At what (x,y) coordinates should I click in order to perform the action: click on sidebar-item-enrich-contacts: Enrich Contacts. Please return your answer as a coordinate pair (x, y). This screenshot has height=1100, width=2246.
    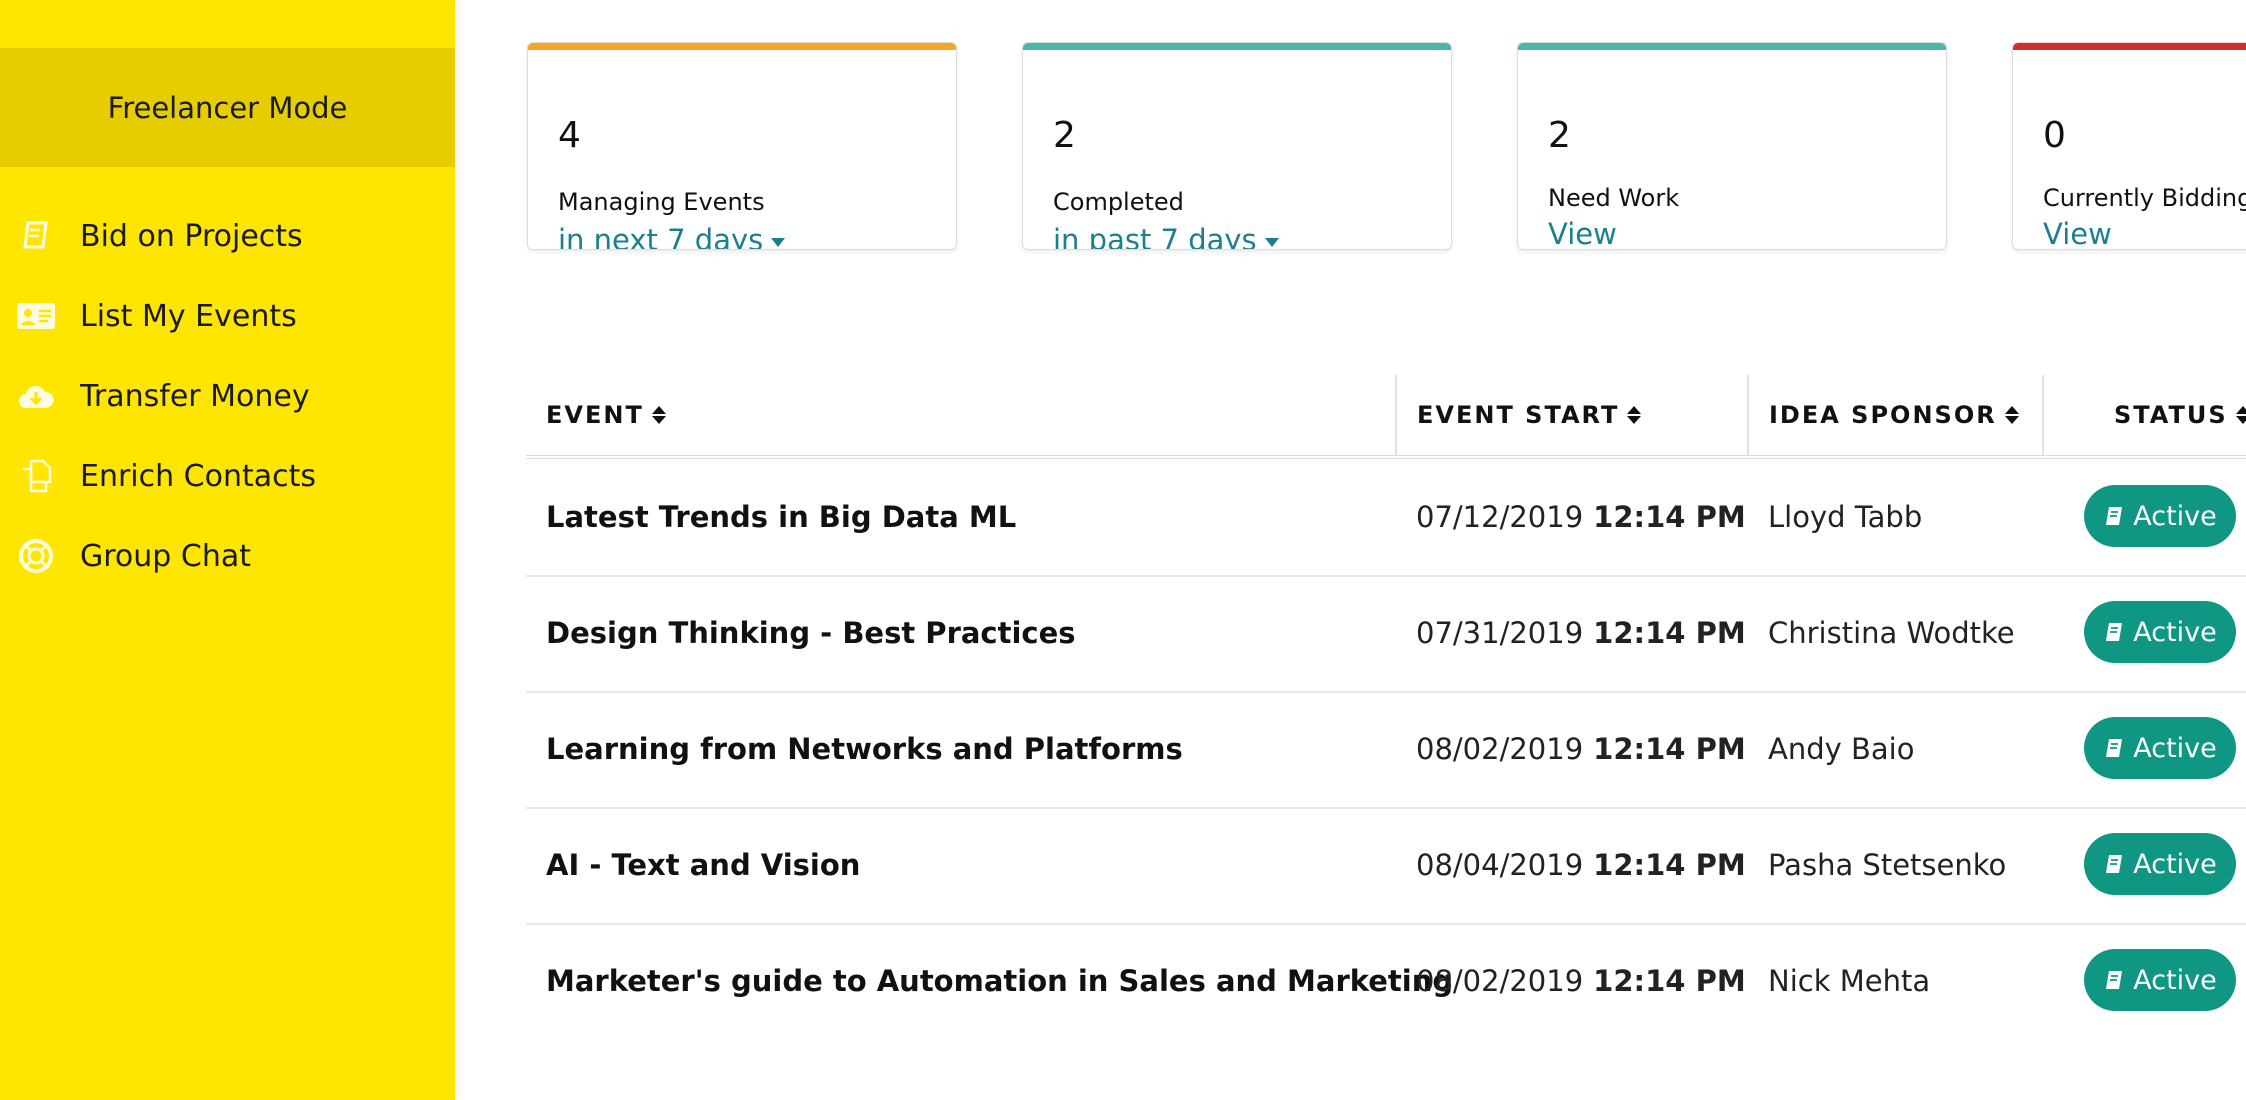
    Looking at the image, I should click on (227, 476).